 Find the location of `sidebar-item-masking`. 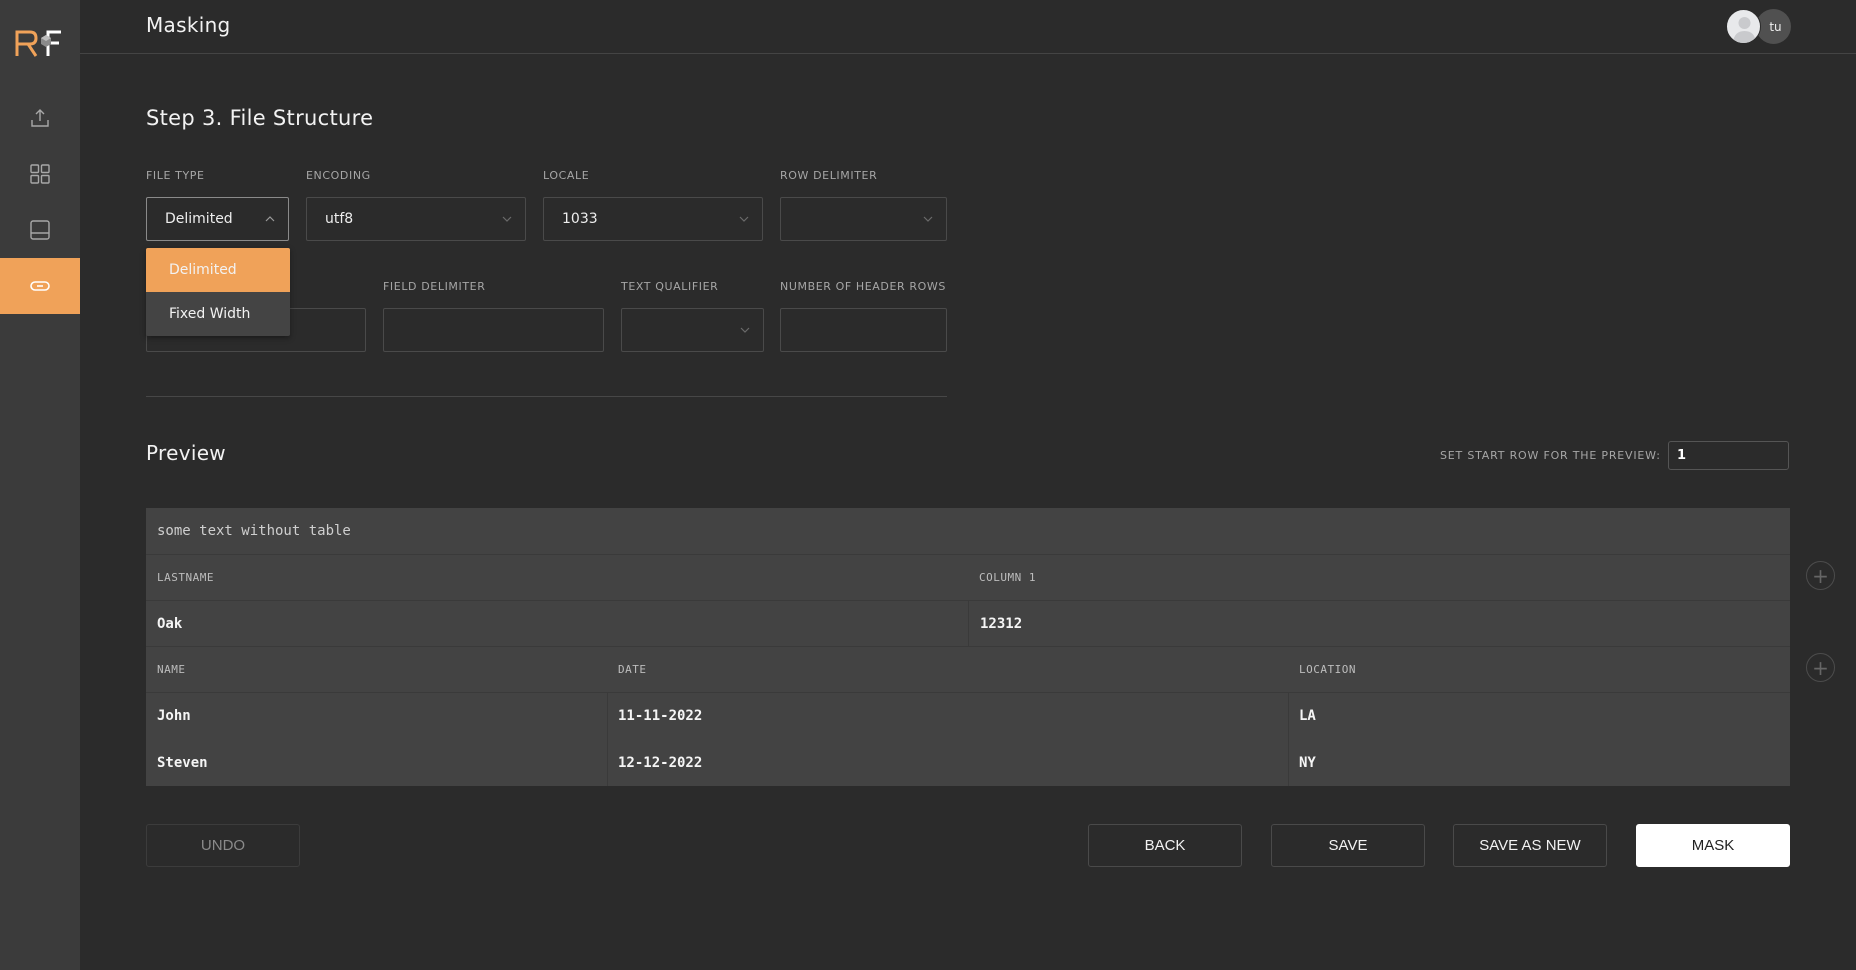

sidebar-item-masking is located at coordinates (40, 286).